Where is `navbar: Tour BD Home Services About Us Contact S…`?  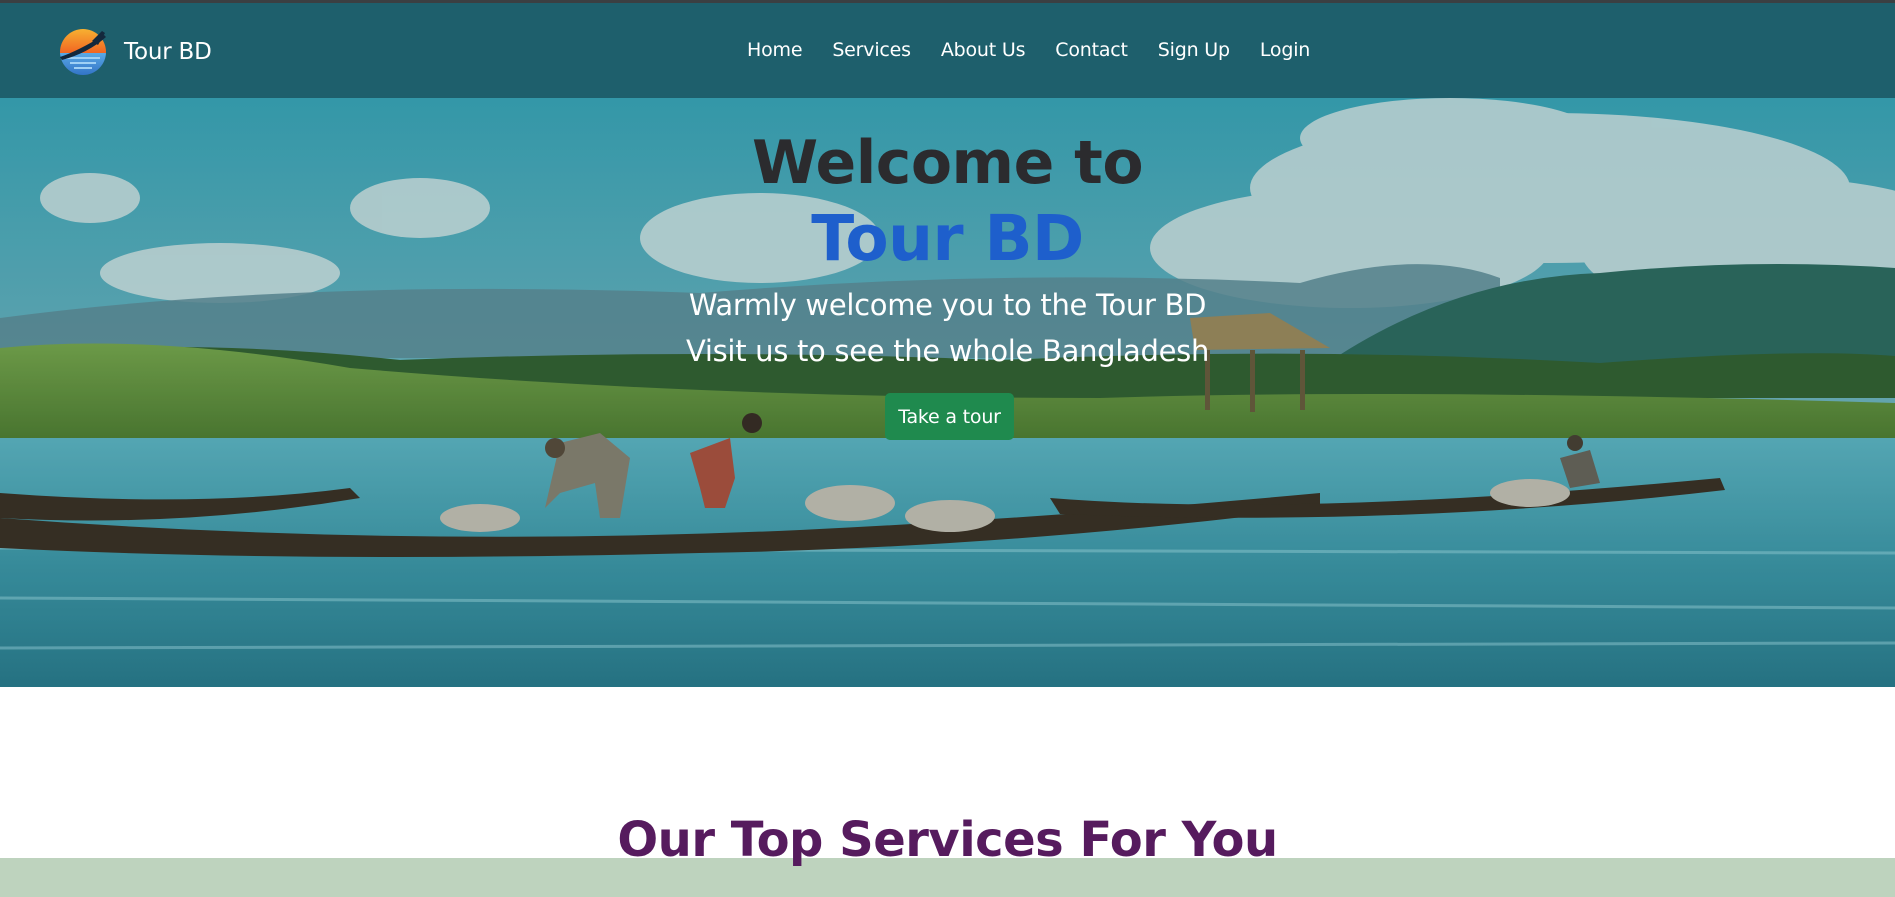 navbar: Tour BD Home Services About Us Contact S… is located at coordinates (947, 50).